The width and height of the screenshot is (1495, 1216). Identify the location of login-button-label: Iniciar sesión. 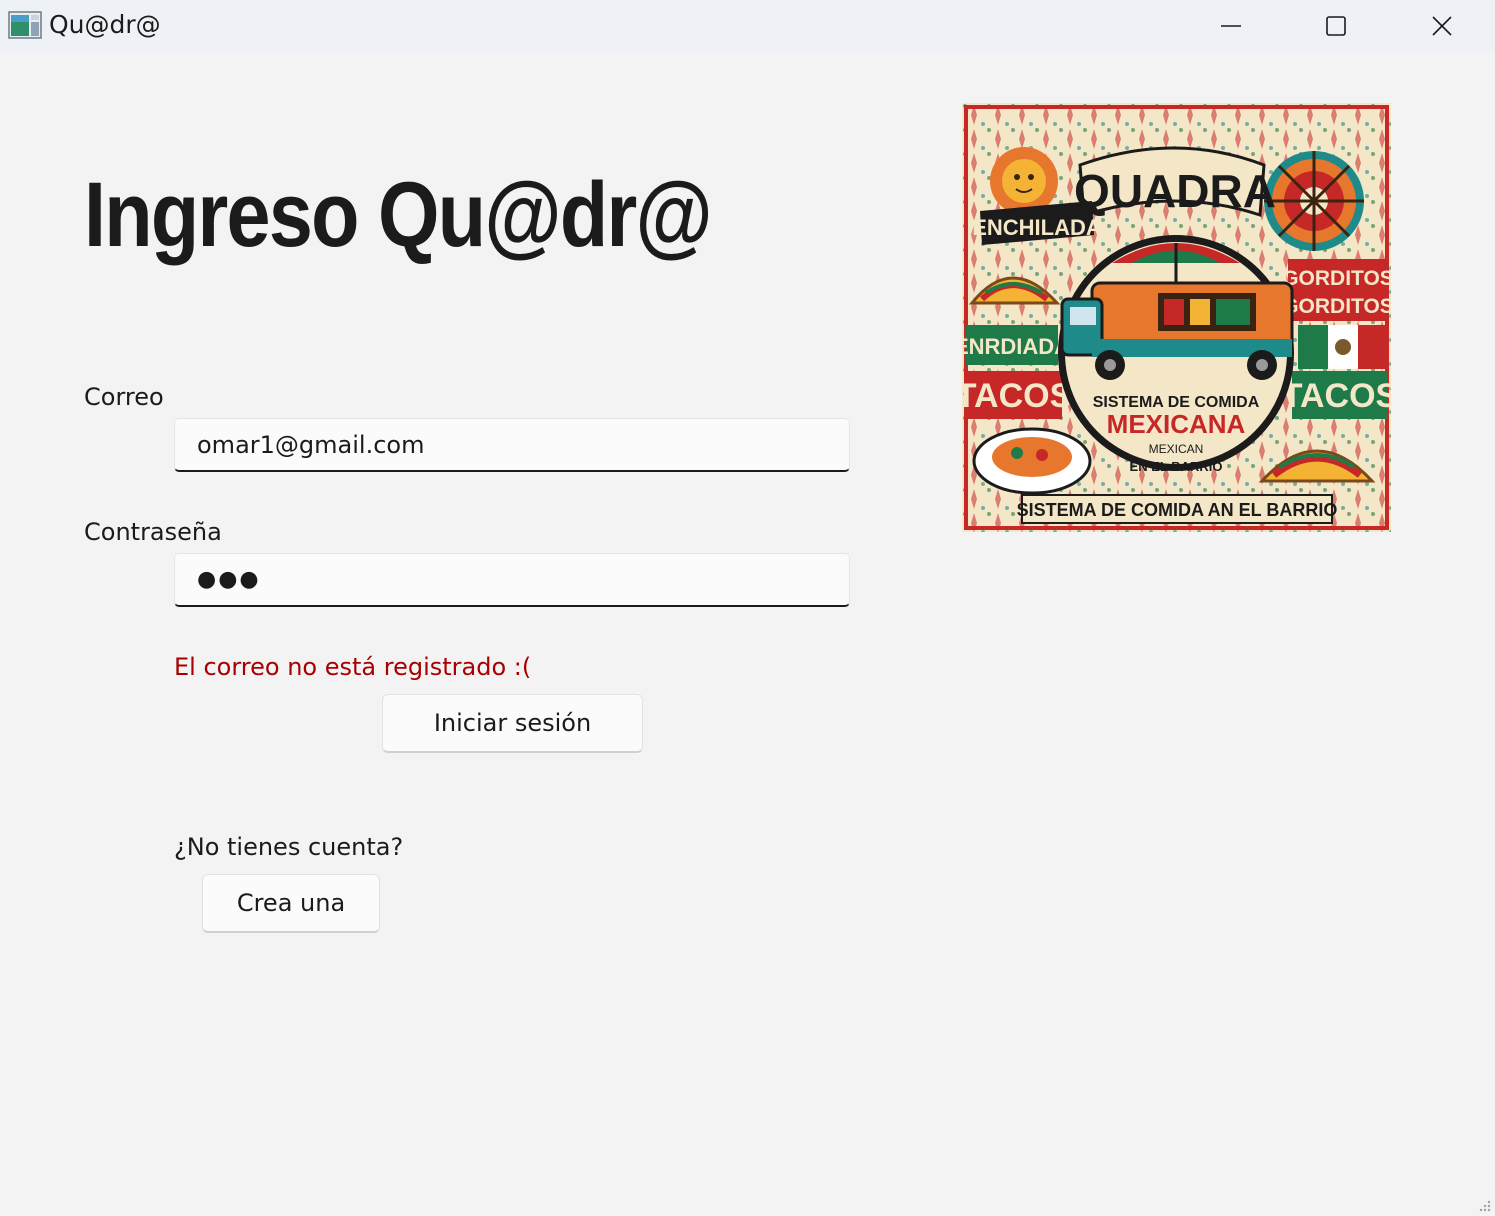
(512, 723).